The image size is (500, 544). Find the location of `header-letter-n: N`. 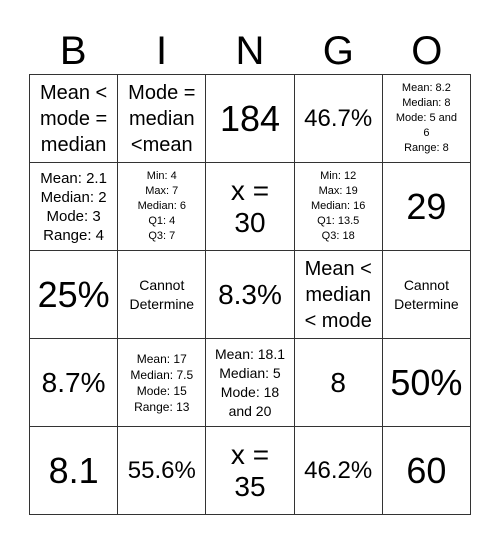

header-letter-n: N is located at coordinates (250, 51).